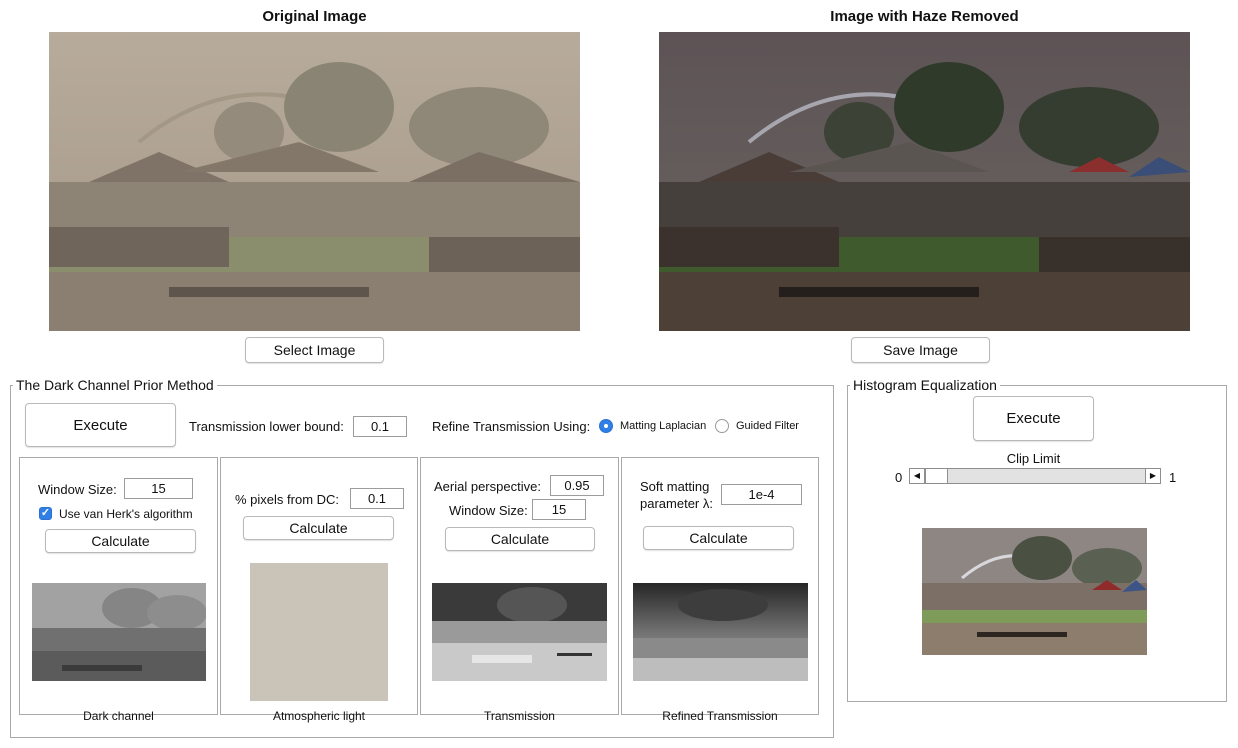 The height and width of the screenshot is (748, 1238). I want to click on pixels-from-dc-label: % pixels from DC:, so click(287, 499).